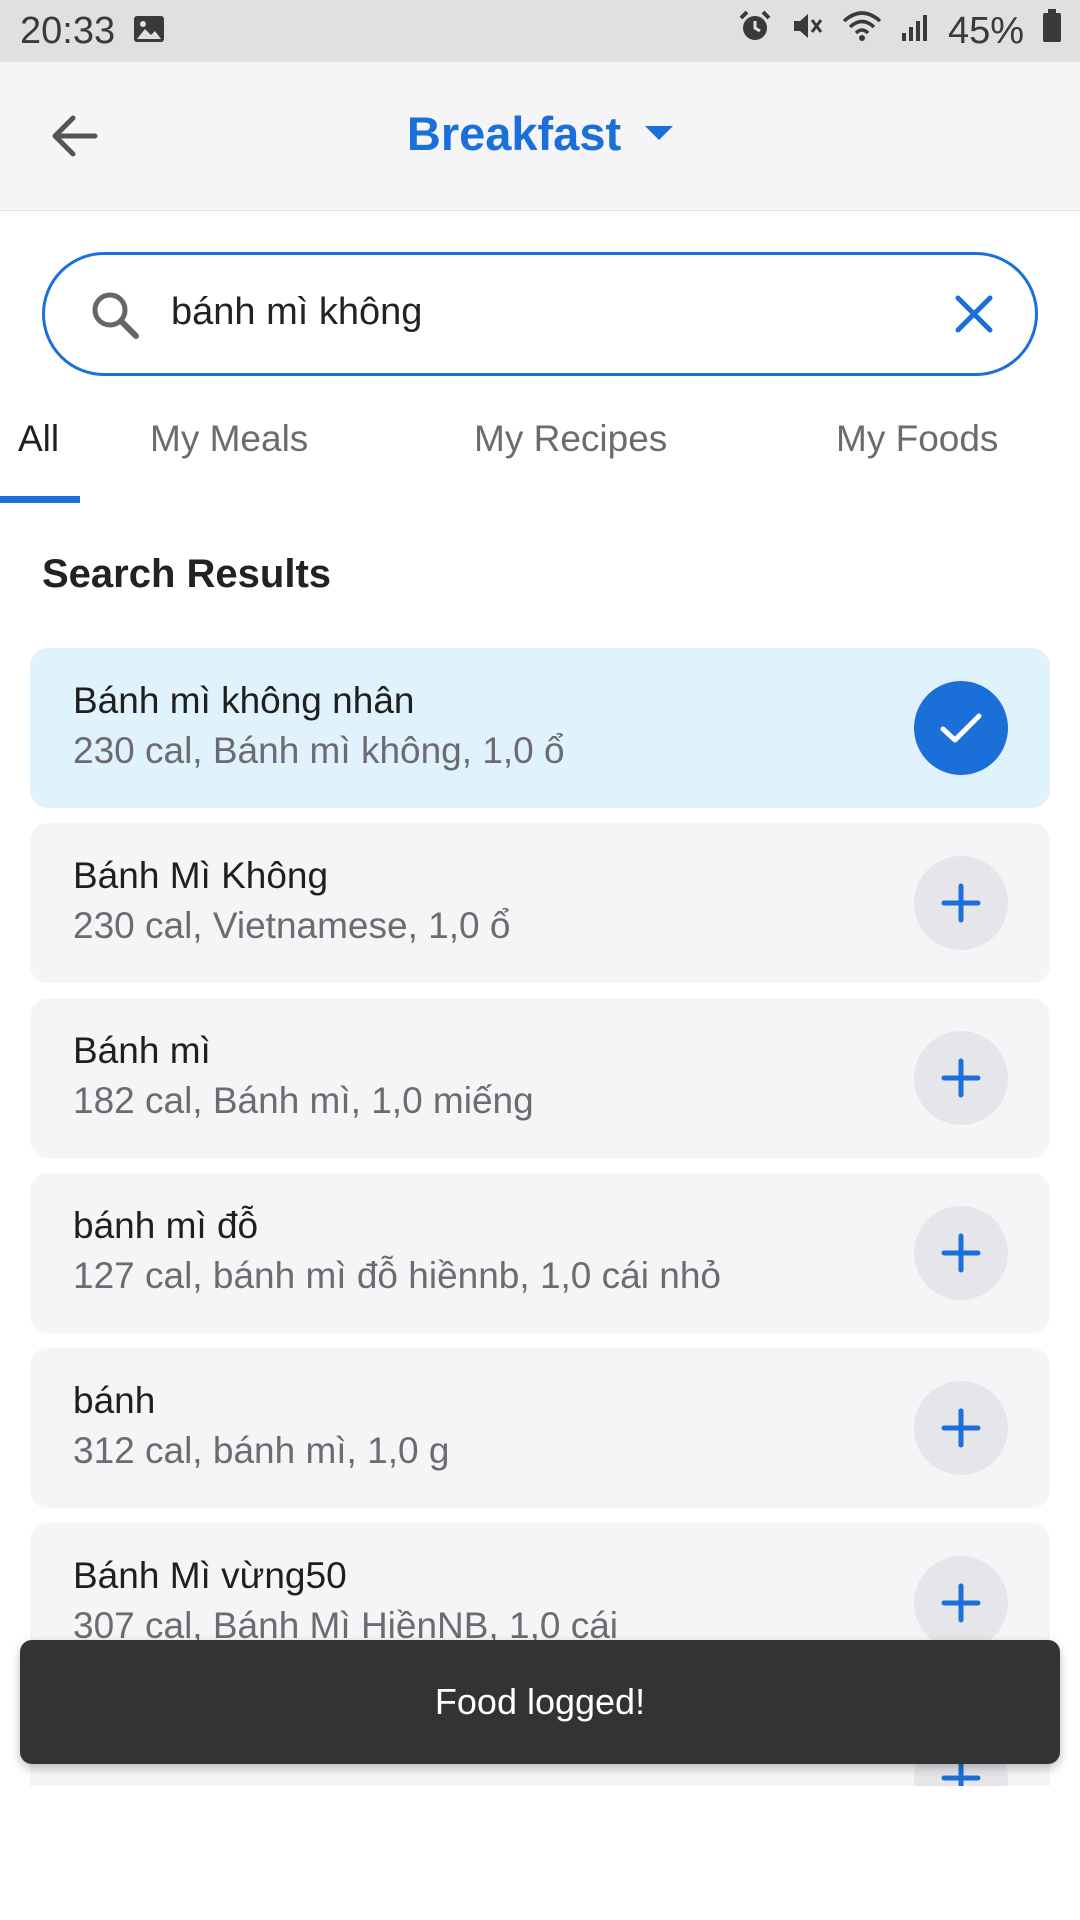 The height and width of the screenshot is (1920, 1080). What do you see at coordinates (540, 1078) in the screenshot?
I see `list-item: Bánh mì 182 cal, Bánh mì, 1,0 miếng` at bounding box center [540, 1078].